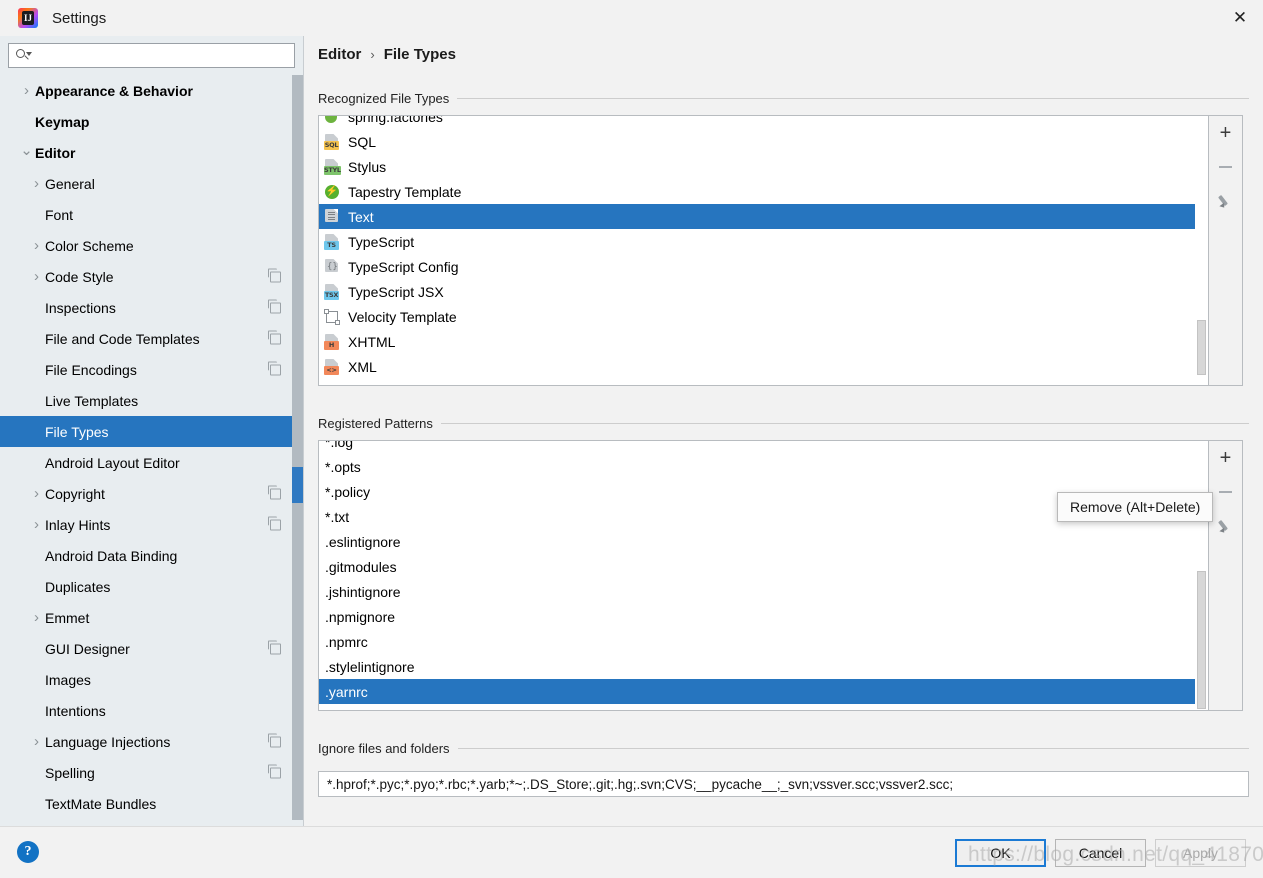  What do you see at coordinates (151, 183) in the screenshot?
I see `sidebar-item-general: › General` at bounding box center [151, 183].